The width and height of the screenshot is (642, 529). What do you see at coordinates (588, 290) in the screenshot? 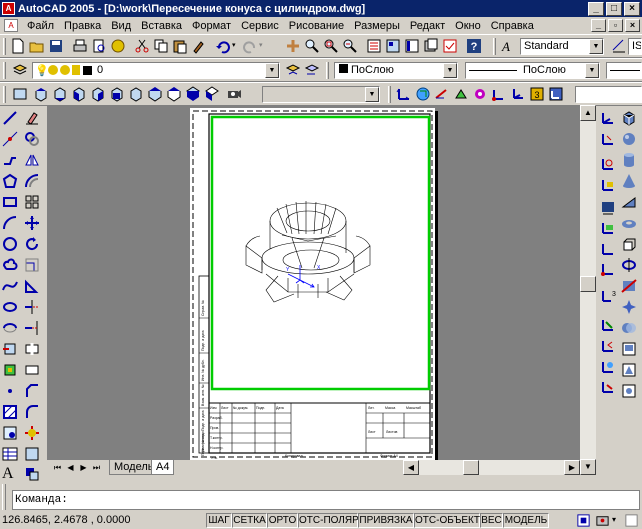
I see `vertical-scrollbar: ▲ ▼` at bounding box center [588, 290].